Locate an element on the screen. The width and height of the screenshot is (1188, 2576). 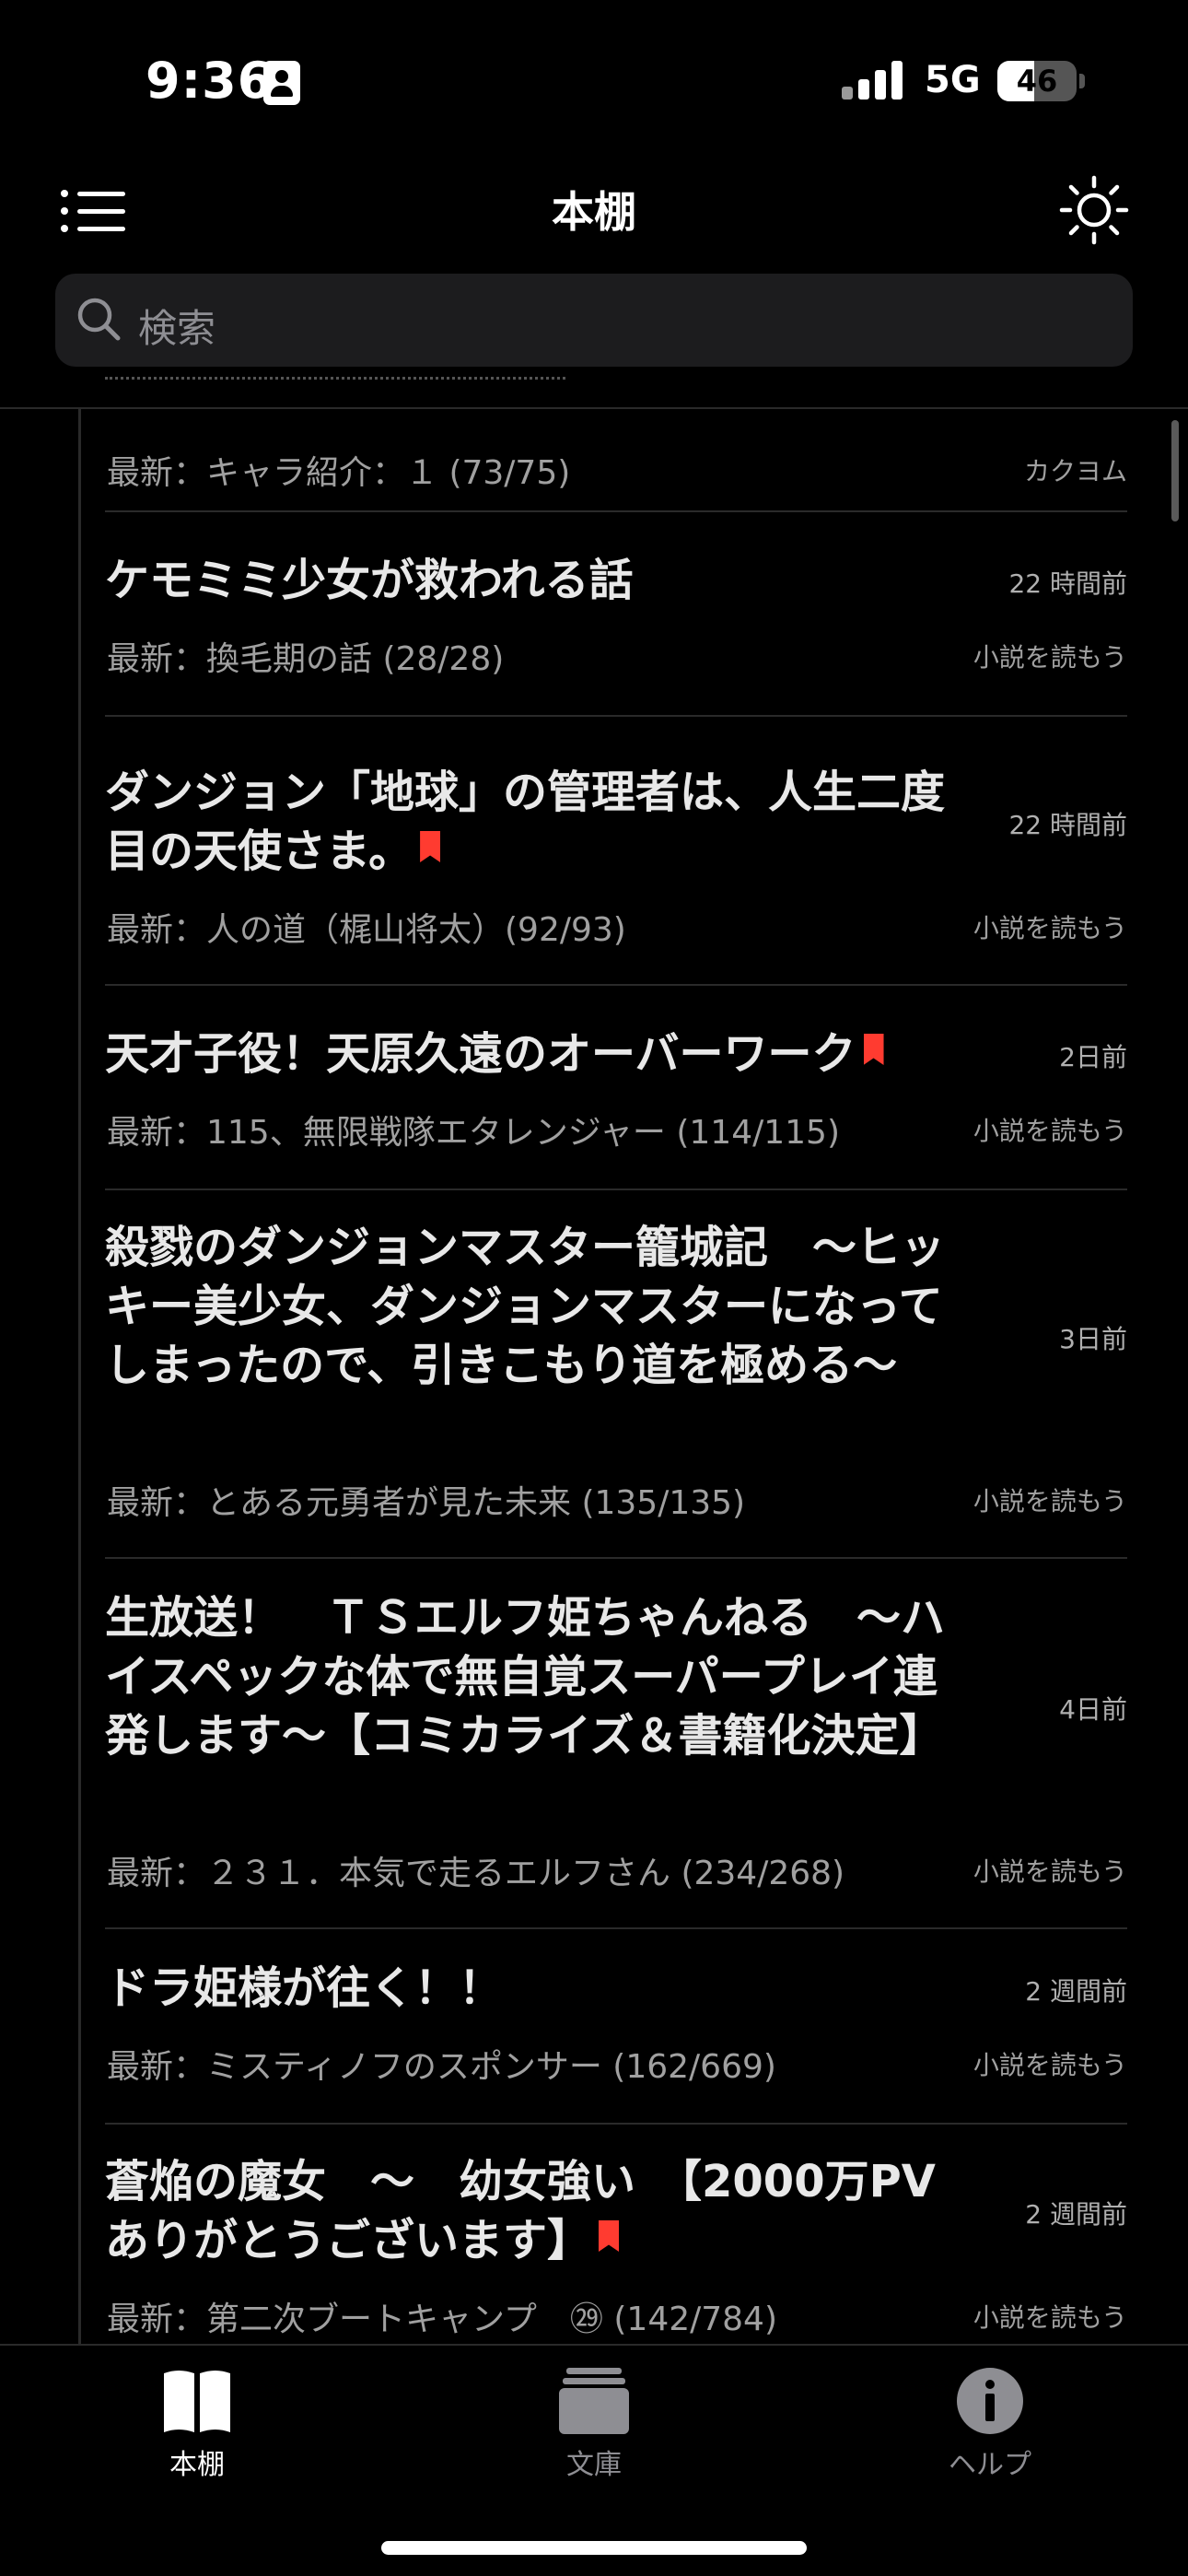
item-title: ダンジョン「地球」の管理者は、人生二度目の天使さま。 is located at coordinates (528, 822).